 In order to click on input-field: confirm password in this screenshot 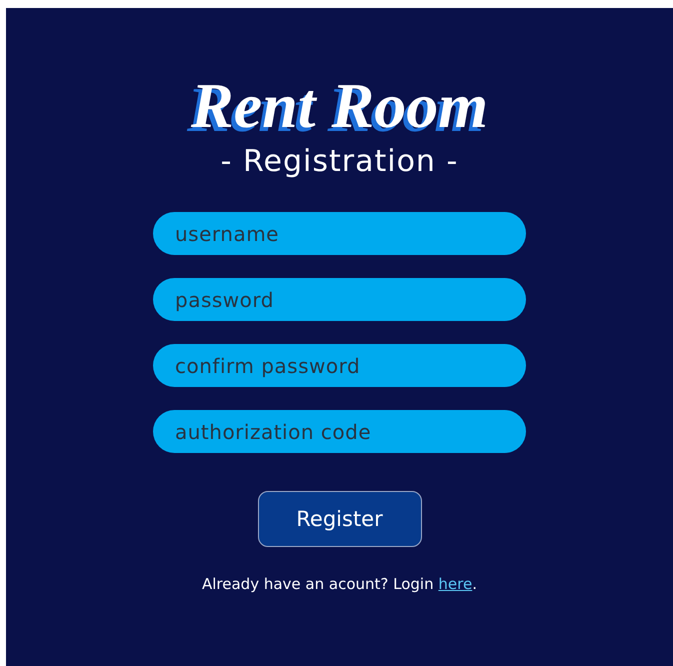, I will do `click(339, 365)`.